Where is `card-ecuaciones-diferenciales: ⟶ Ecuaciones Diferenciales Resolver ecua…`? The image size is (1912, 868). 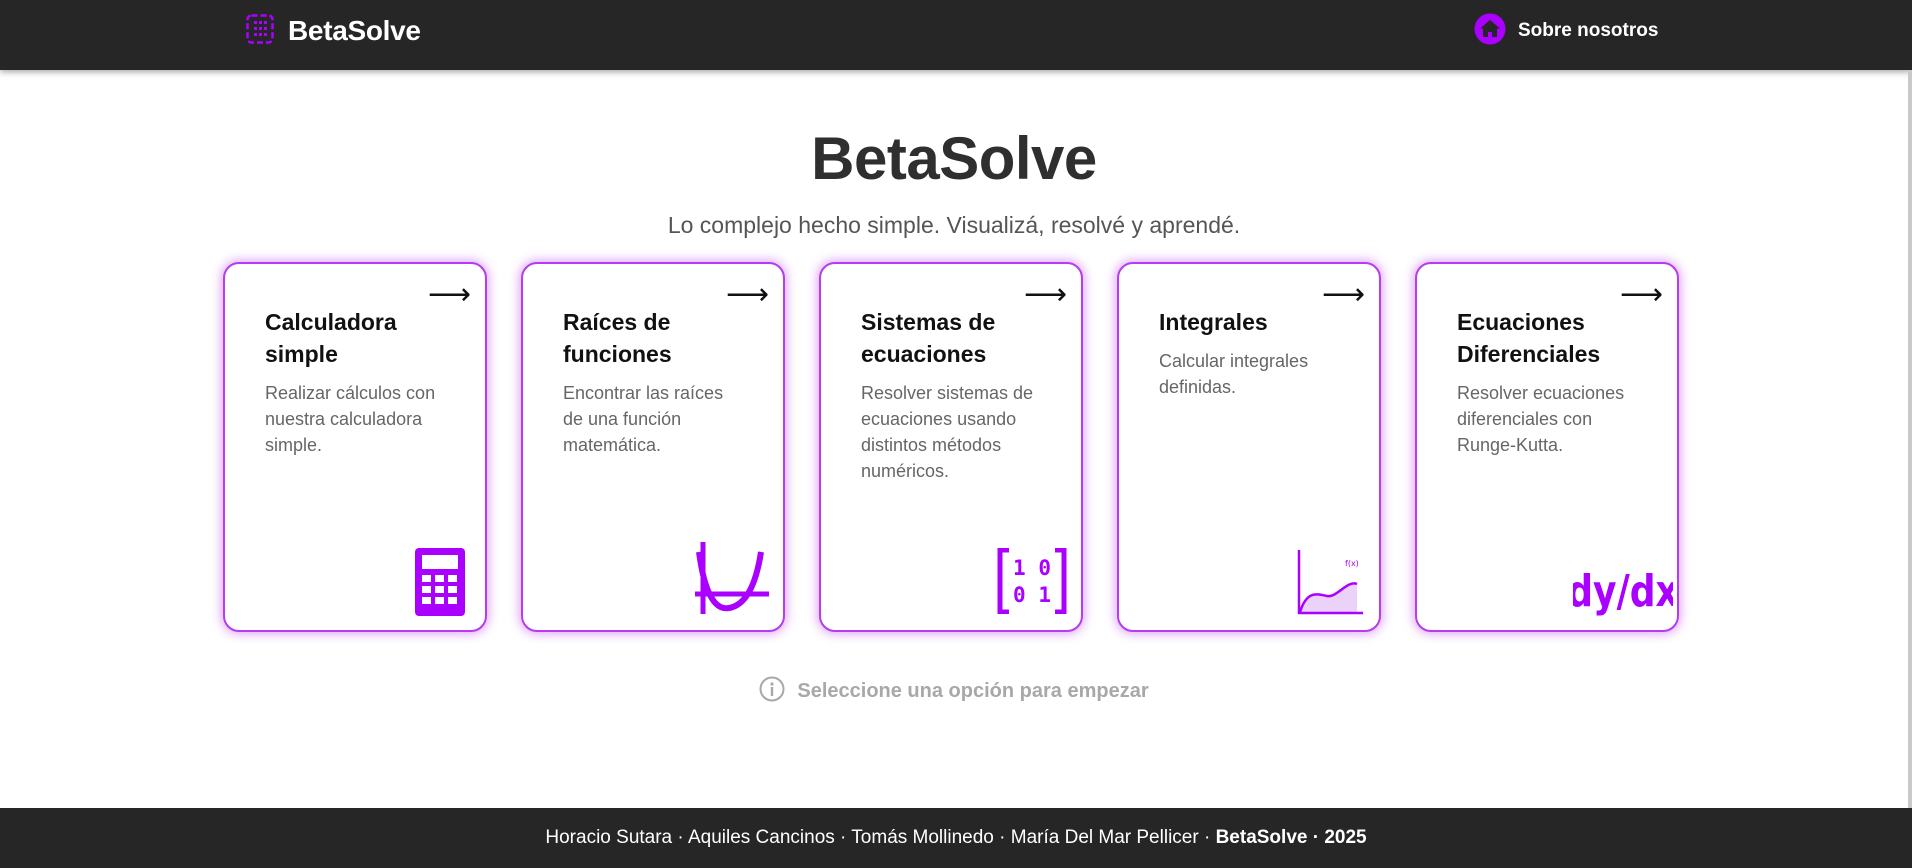 card-ecuaciones-diferenciales: ⟶ Ecuaciones Diferenciales Resolver ecua… is located at coordinates (1547, 447).